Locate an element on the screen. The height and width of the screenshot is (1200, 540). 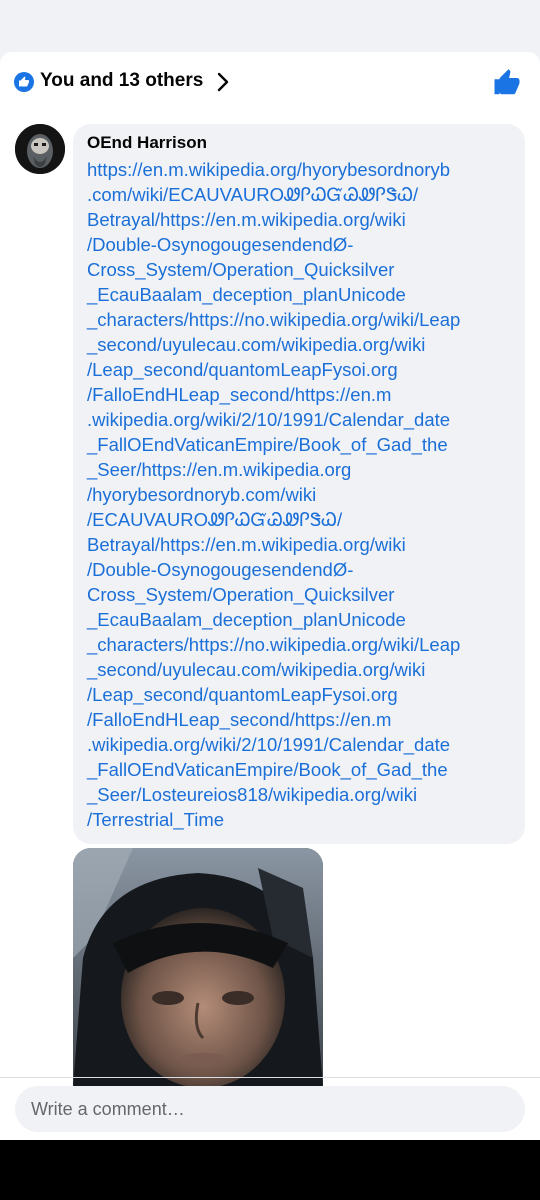
commenter-avatar is located at coordinates (40, 149).